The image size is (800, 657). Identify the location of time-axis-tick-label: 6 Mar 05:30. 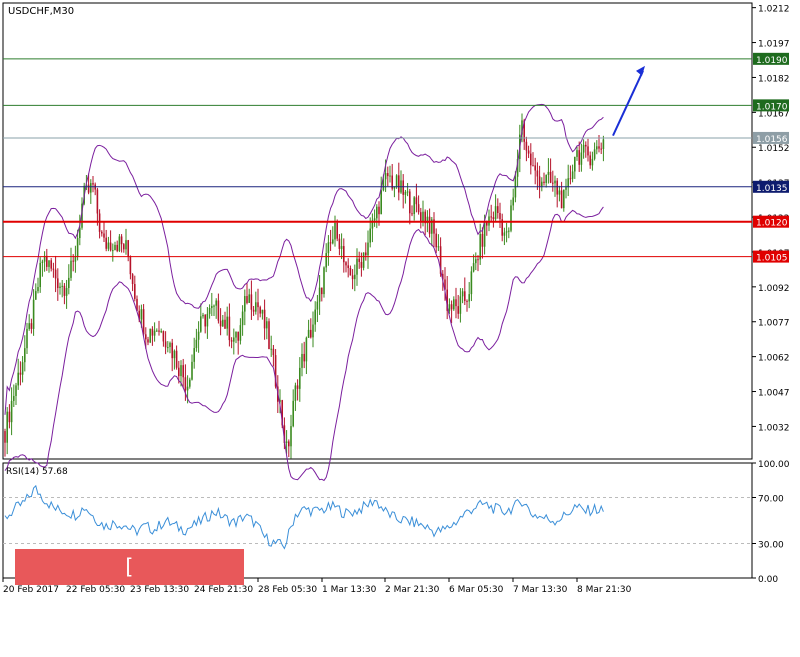
(476, 590).